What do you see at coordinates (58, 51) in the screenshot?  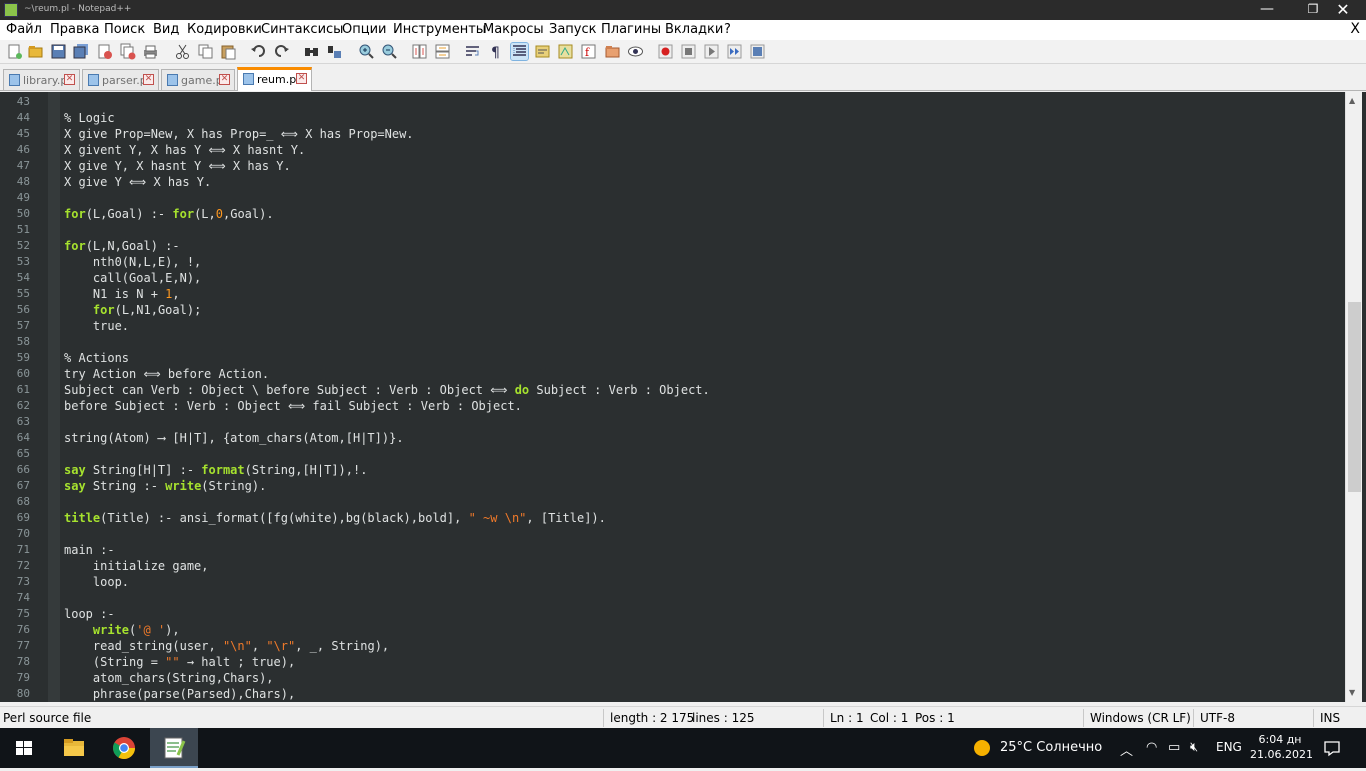 I see `save-icon` at bounding box center [58, 51].